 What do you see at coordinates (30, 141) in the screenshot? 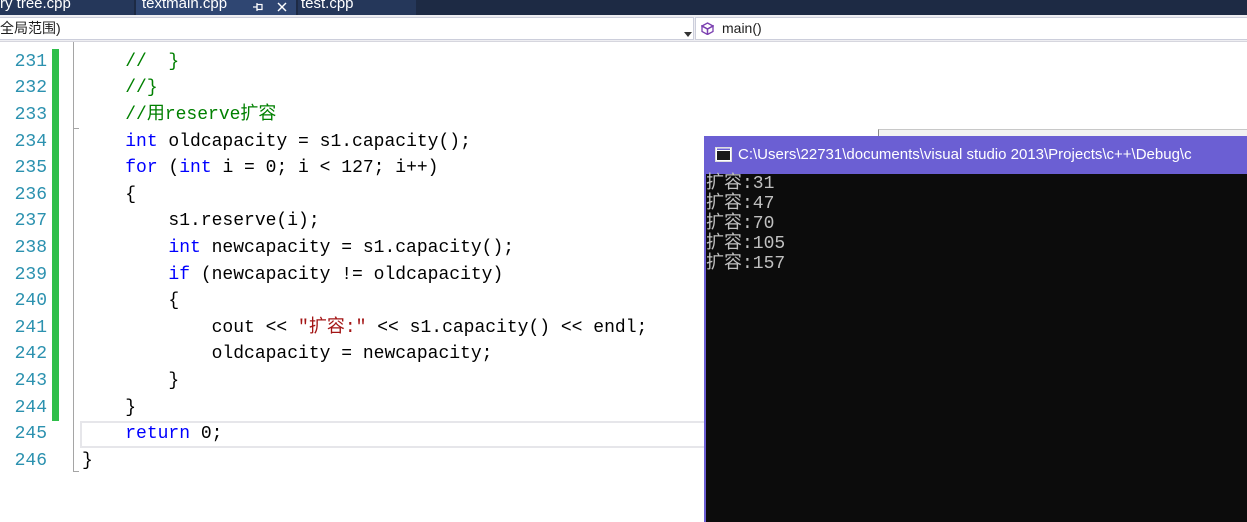
I see `line-number: 234` at bounding box center [30, 141].